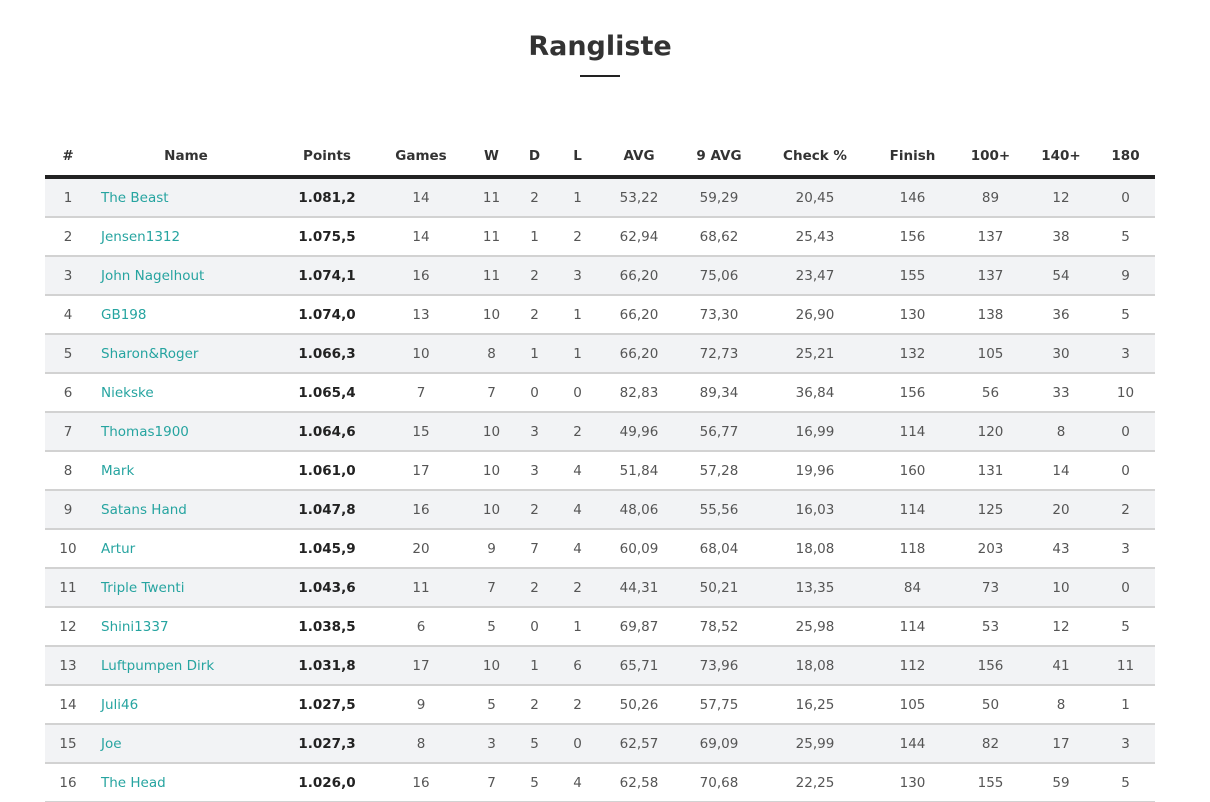 Image resolution: width=1210 pixels, height=802 pixels. What do you see at coordinates (639, 432) in the screenshot?
I see `avg-cell: 49,96` at bounding box center [639, 432].